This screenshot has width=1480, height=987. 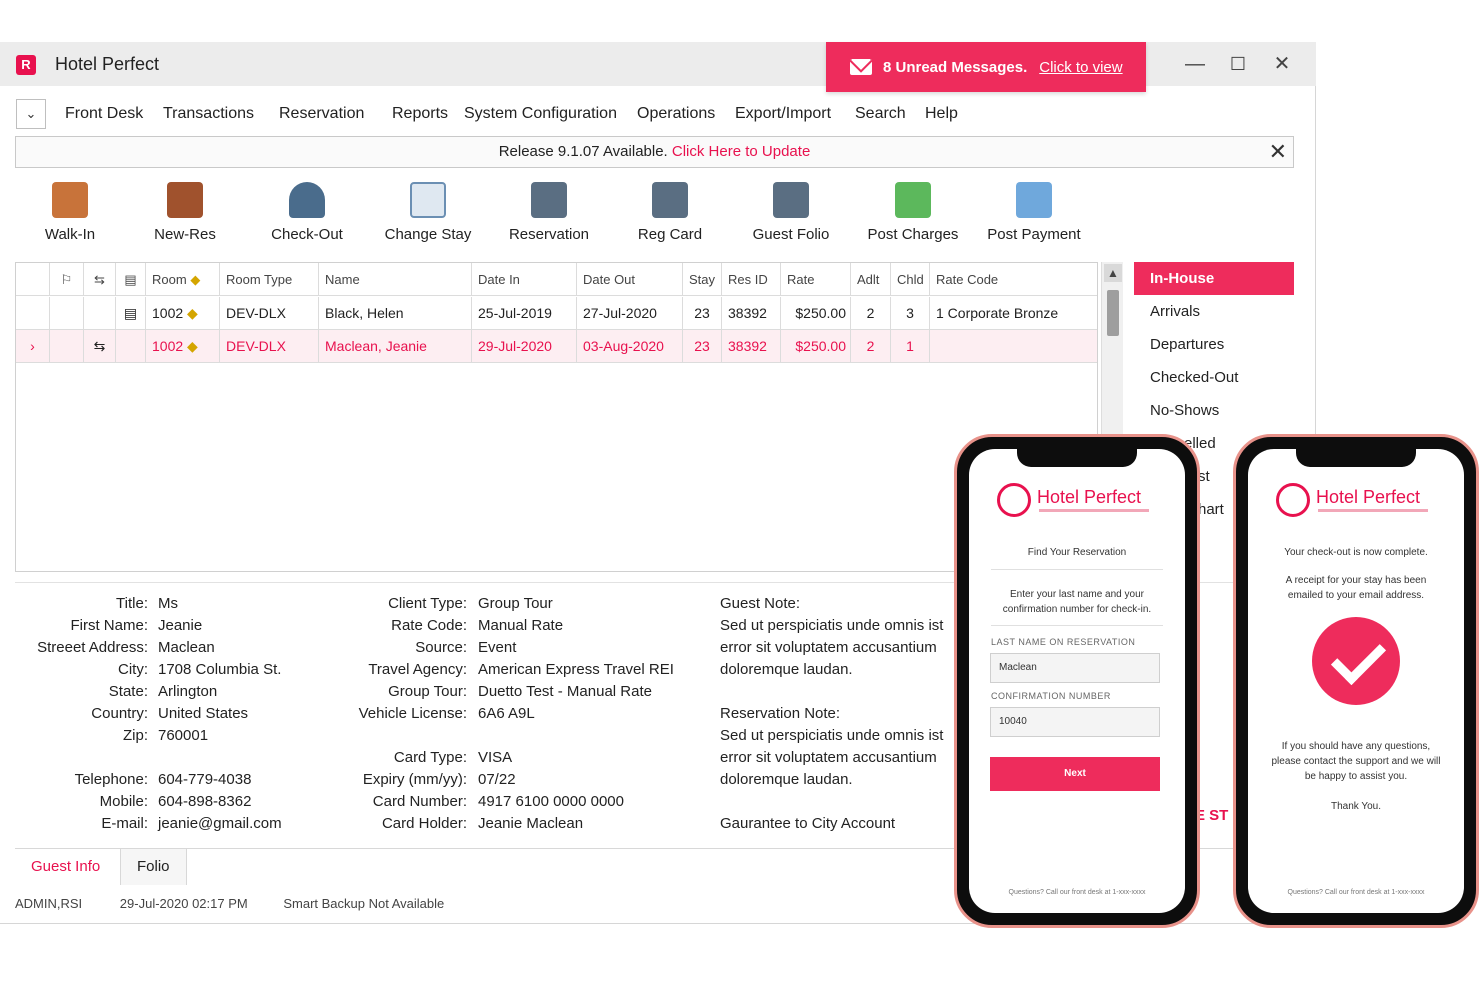 I want to click on check-out-button: Check-Out, so click(x=307, y=212).